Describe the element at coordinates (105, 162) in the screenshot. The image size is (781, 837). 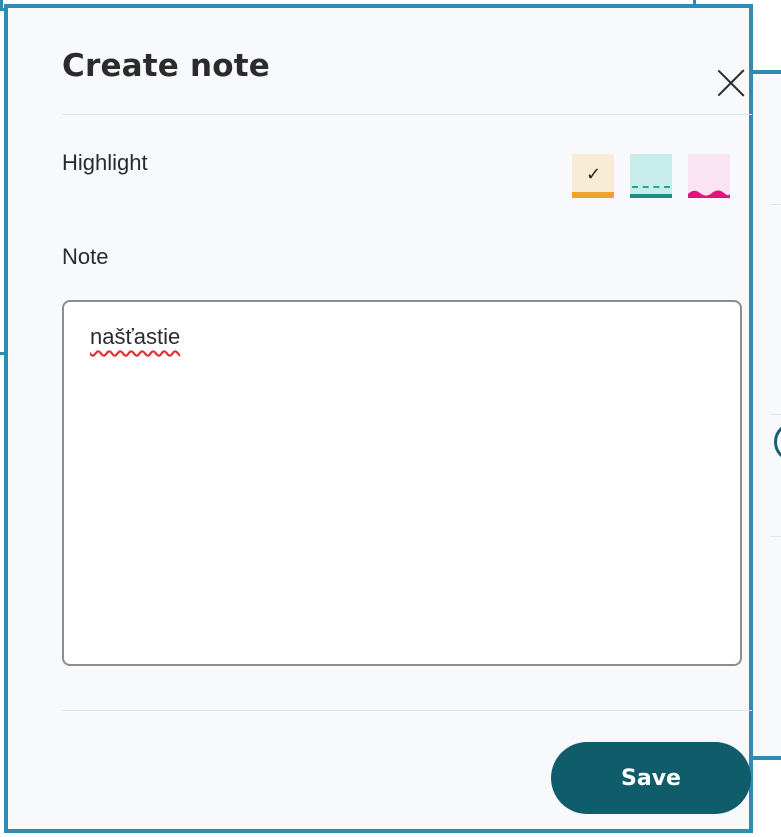
I see `highlight-label: Highlight` at that location.